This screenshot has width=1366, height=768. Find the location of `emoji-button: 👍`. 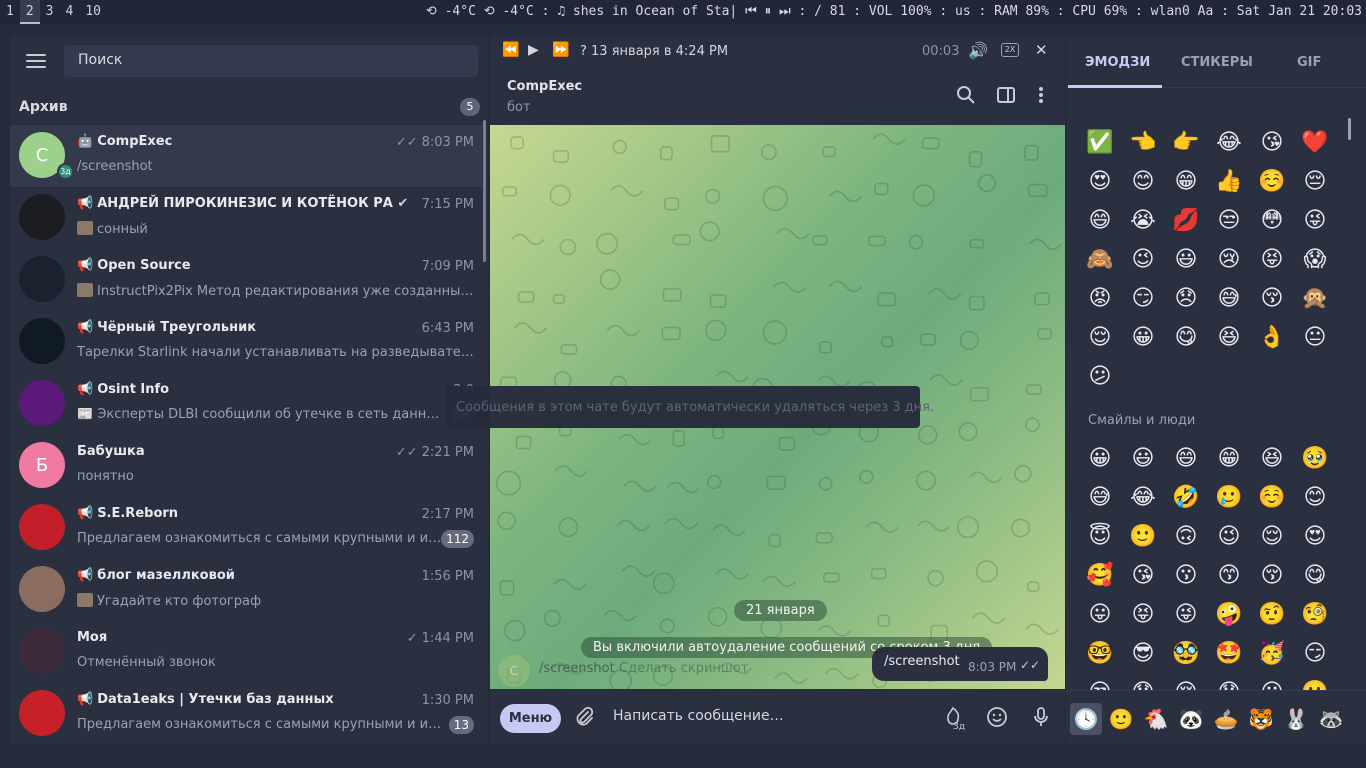

emoji-button: 👍 is located at coordinates (1229, 182).